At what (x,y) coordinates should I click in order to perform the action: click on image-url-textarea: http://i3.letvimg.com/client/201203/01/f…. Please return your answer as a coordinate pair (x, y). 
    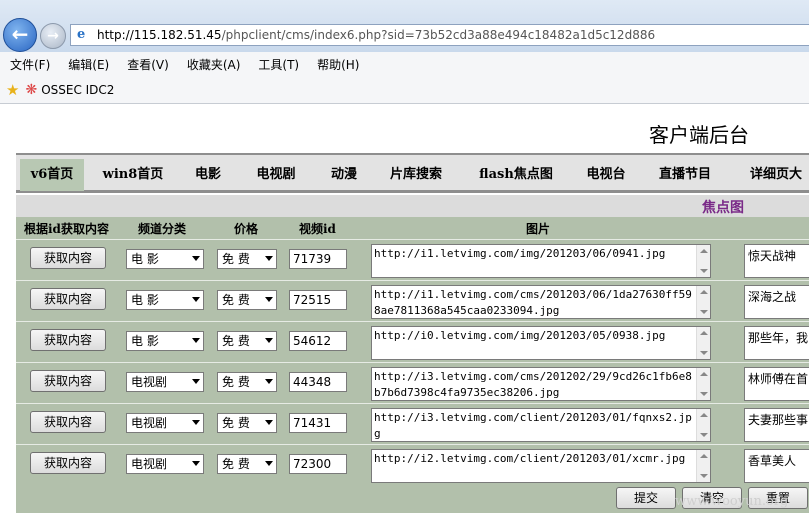
    Looking at the image, I should click on (541, 425).